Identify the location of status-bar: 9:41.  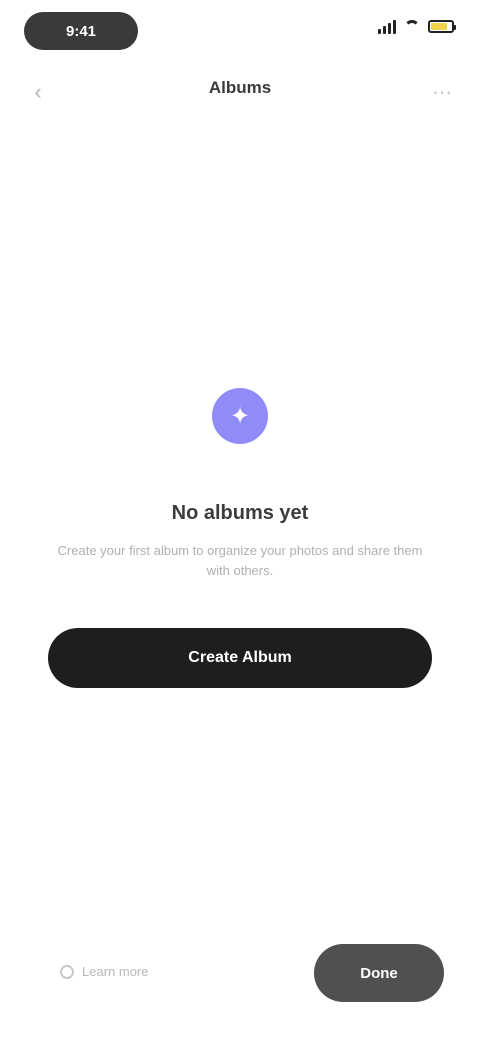
(240, 32).